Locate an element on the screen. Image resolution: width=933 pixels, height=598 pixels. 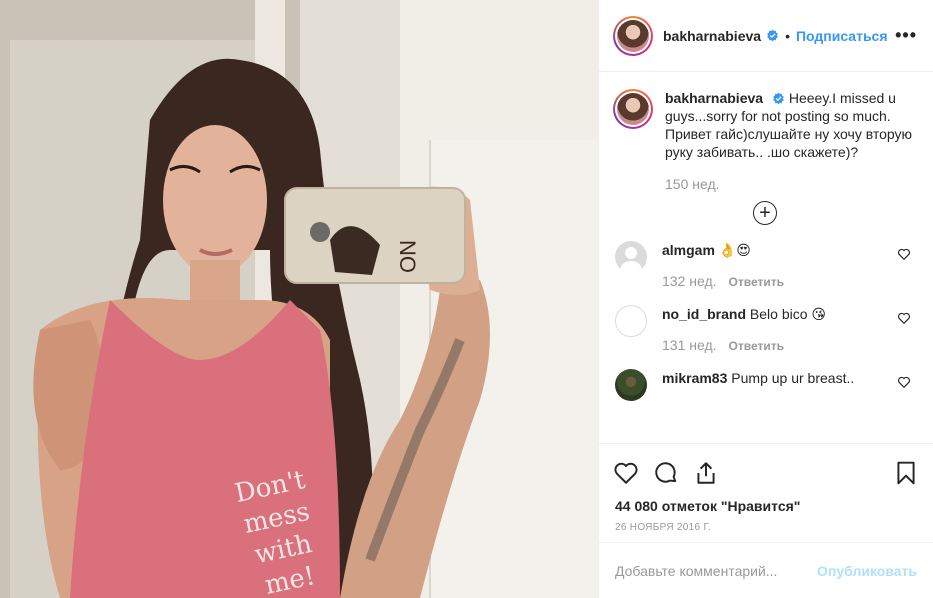
comment-text: Belo bico 😘 is located at coordinates (787, 314).